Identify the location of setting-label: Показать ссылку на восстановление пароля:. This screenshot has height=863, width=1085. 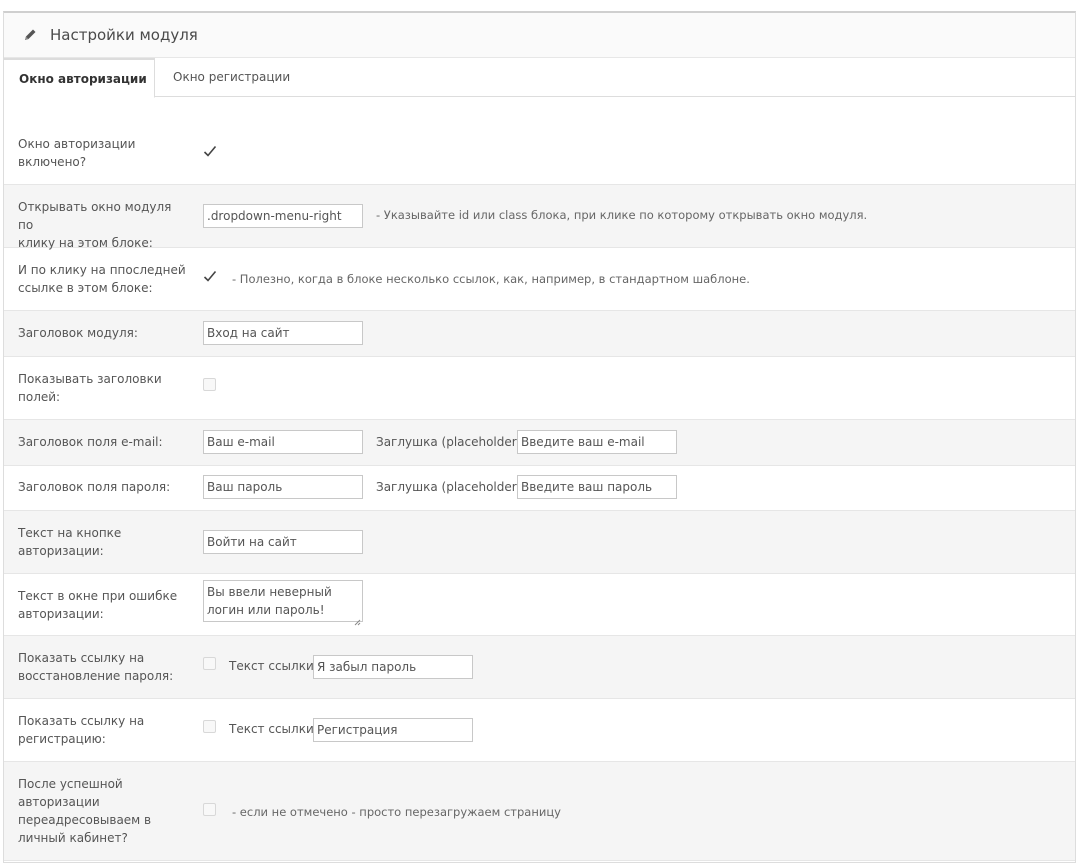
(96, 667).